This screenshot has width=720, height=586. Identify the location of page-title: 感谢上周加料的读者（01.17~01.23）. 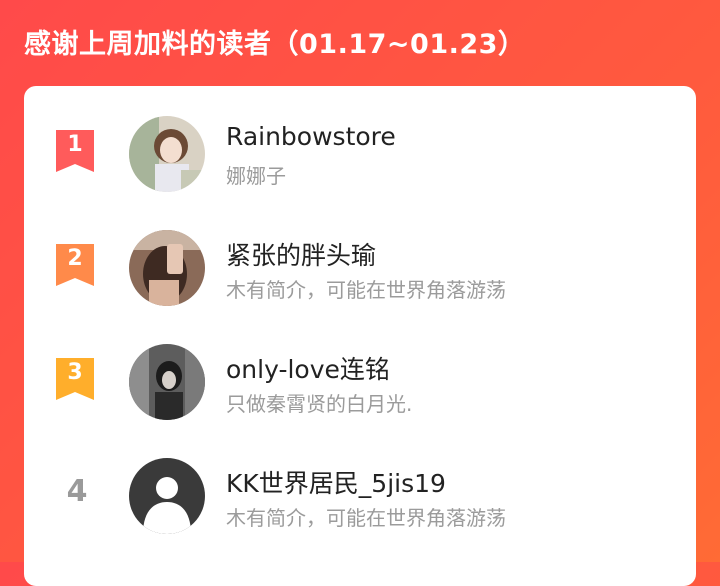
(275, 44).